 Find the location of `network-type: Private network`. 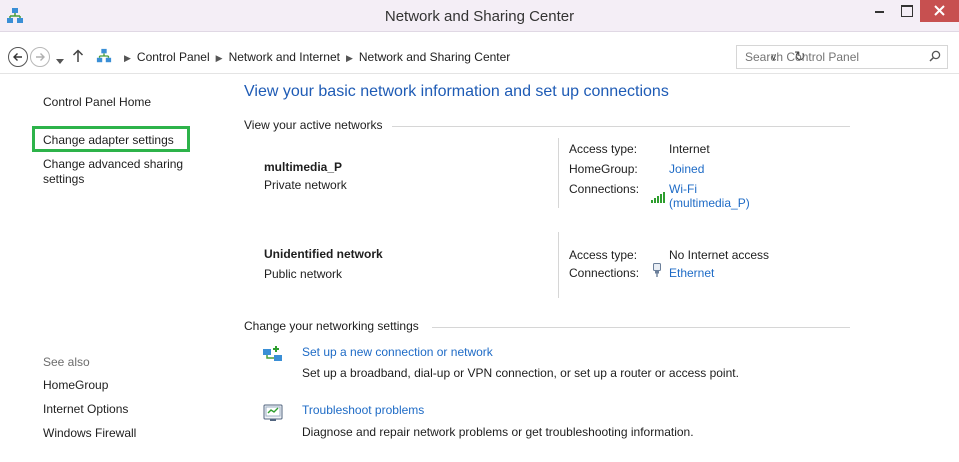

network-type: Private network is located at coordinates (305, 185).